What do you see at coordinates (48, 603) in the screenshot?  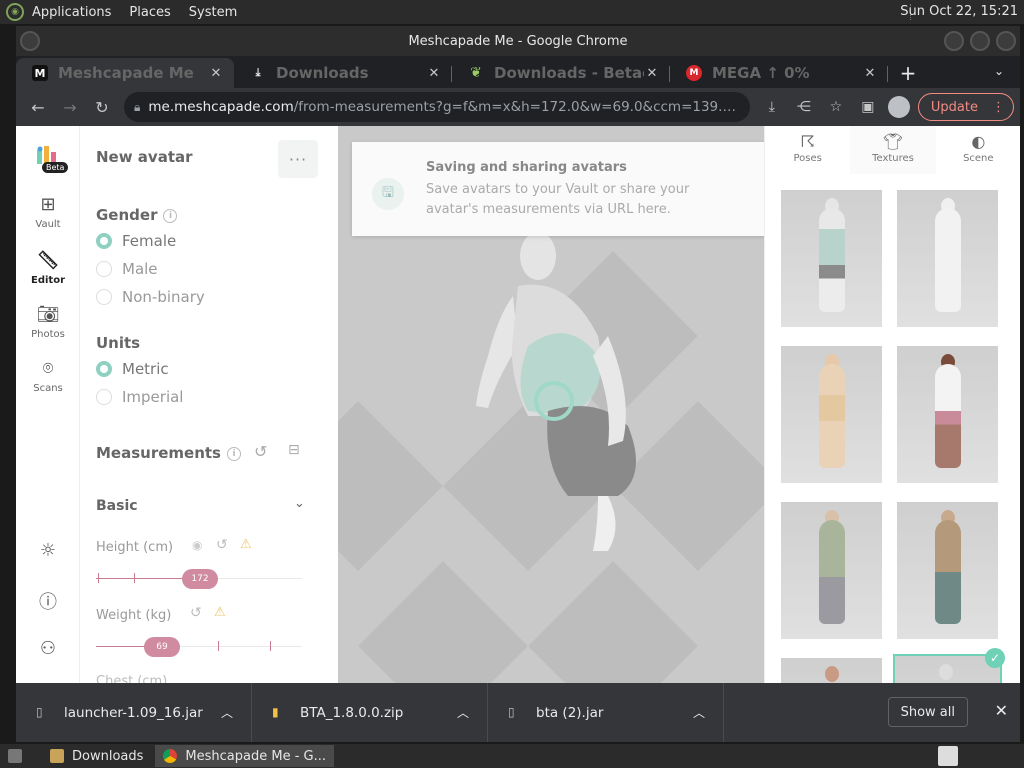 I see `help-button: ⓘ` at bounding box center [48, 603].